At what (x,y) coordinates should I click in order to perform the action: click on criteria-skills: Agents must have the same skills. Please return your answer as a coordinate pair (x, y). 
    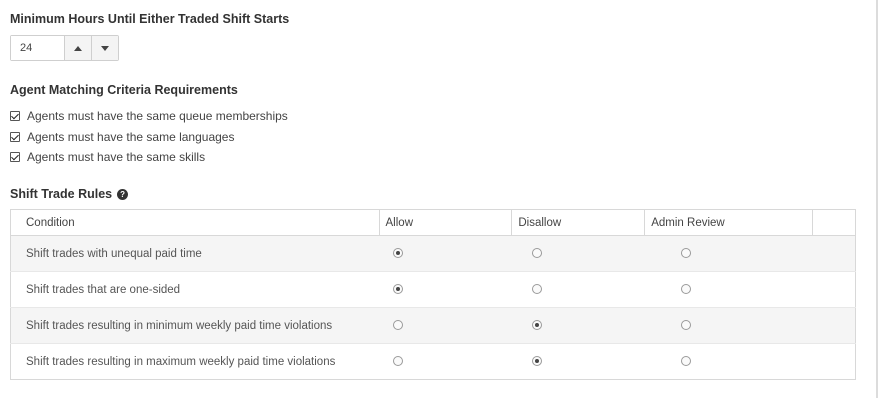
    Looking at the image, I should click on (107, 157).